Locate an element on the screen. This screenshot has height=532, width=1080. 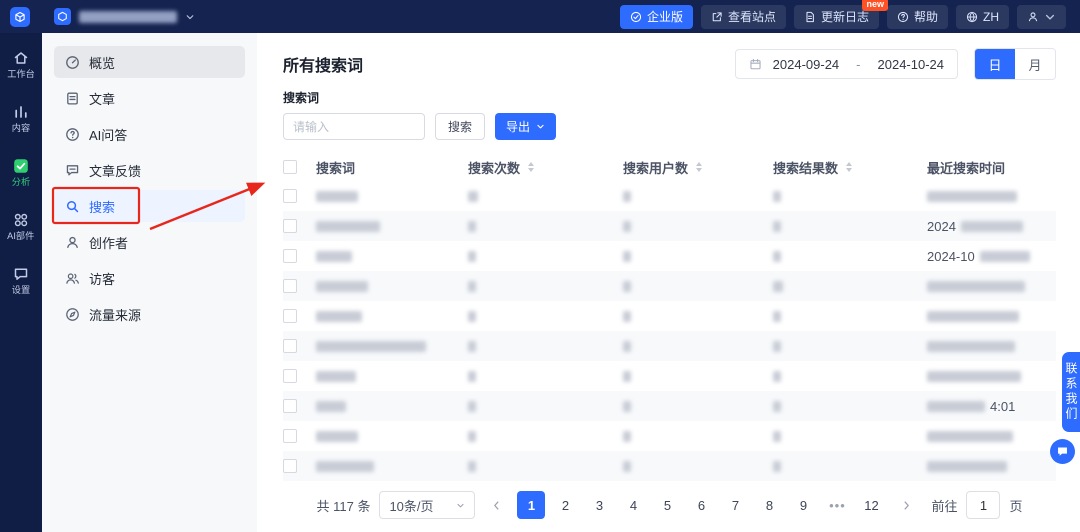
contact-widget: 联系我们 is located at coordinates (1065, 408).